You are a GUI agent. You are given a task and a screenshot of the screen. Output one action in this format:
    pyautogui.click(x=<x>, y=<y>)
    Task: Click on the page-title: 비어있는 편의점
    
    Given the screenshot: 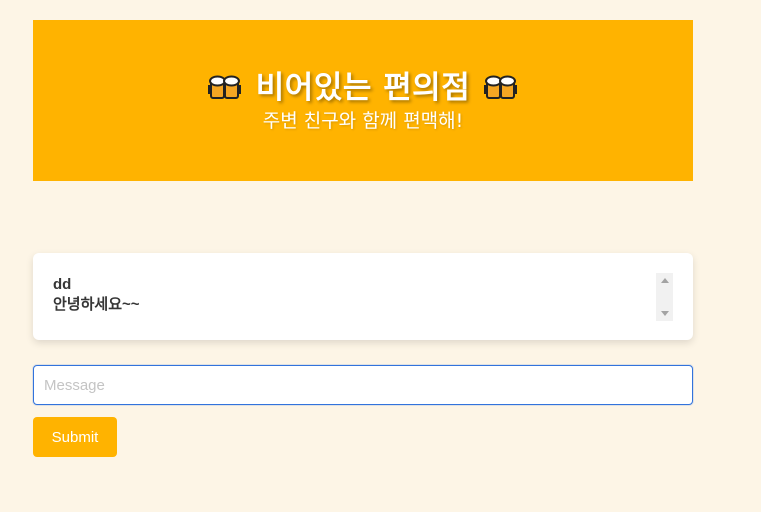 What is the action you would take?
    pyautogui.click(x=363, y=88)
    